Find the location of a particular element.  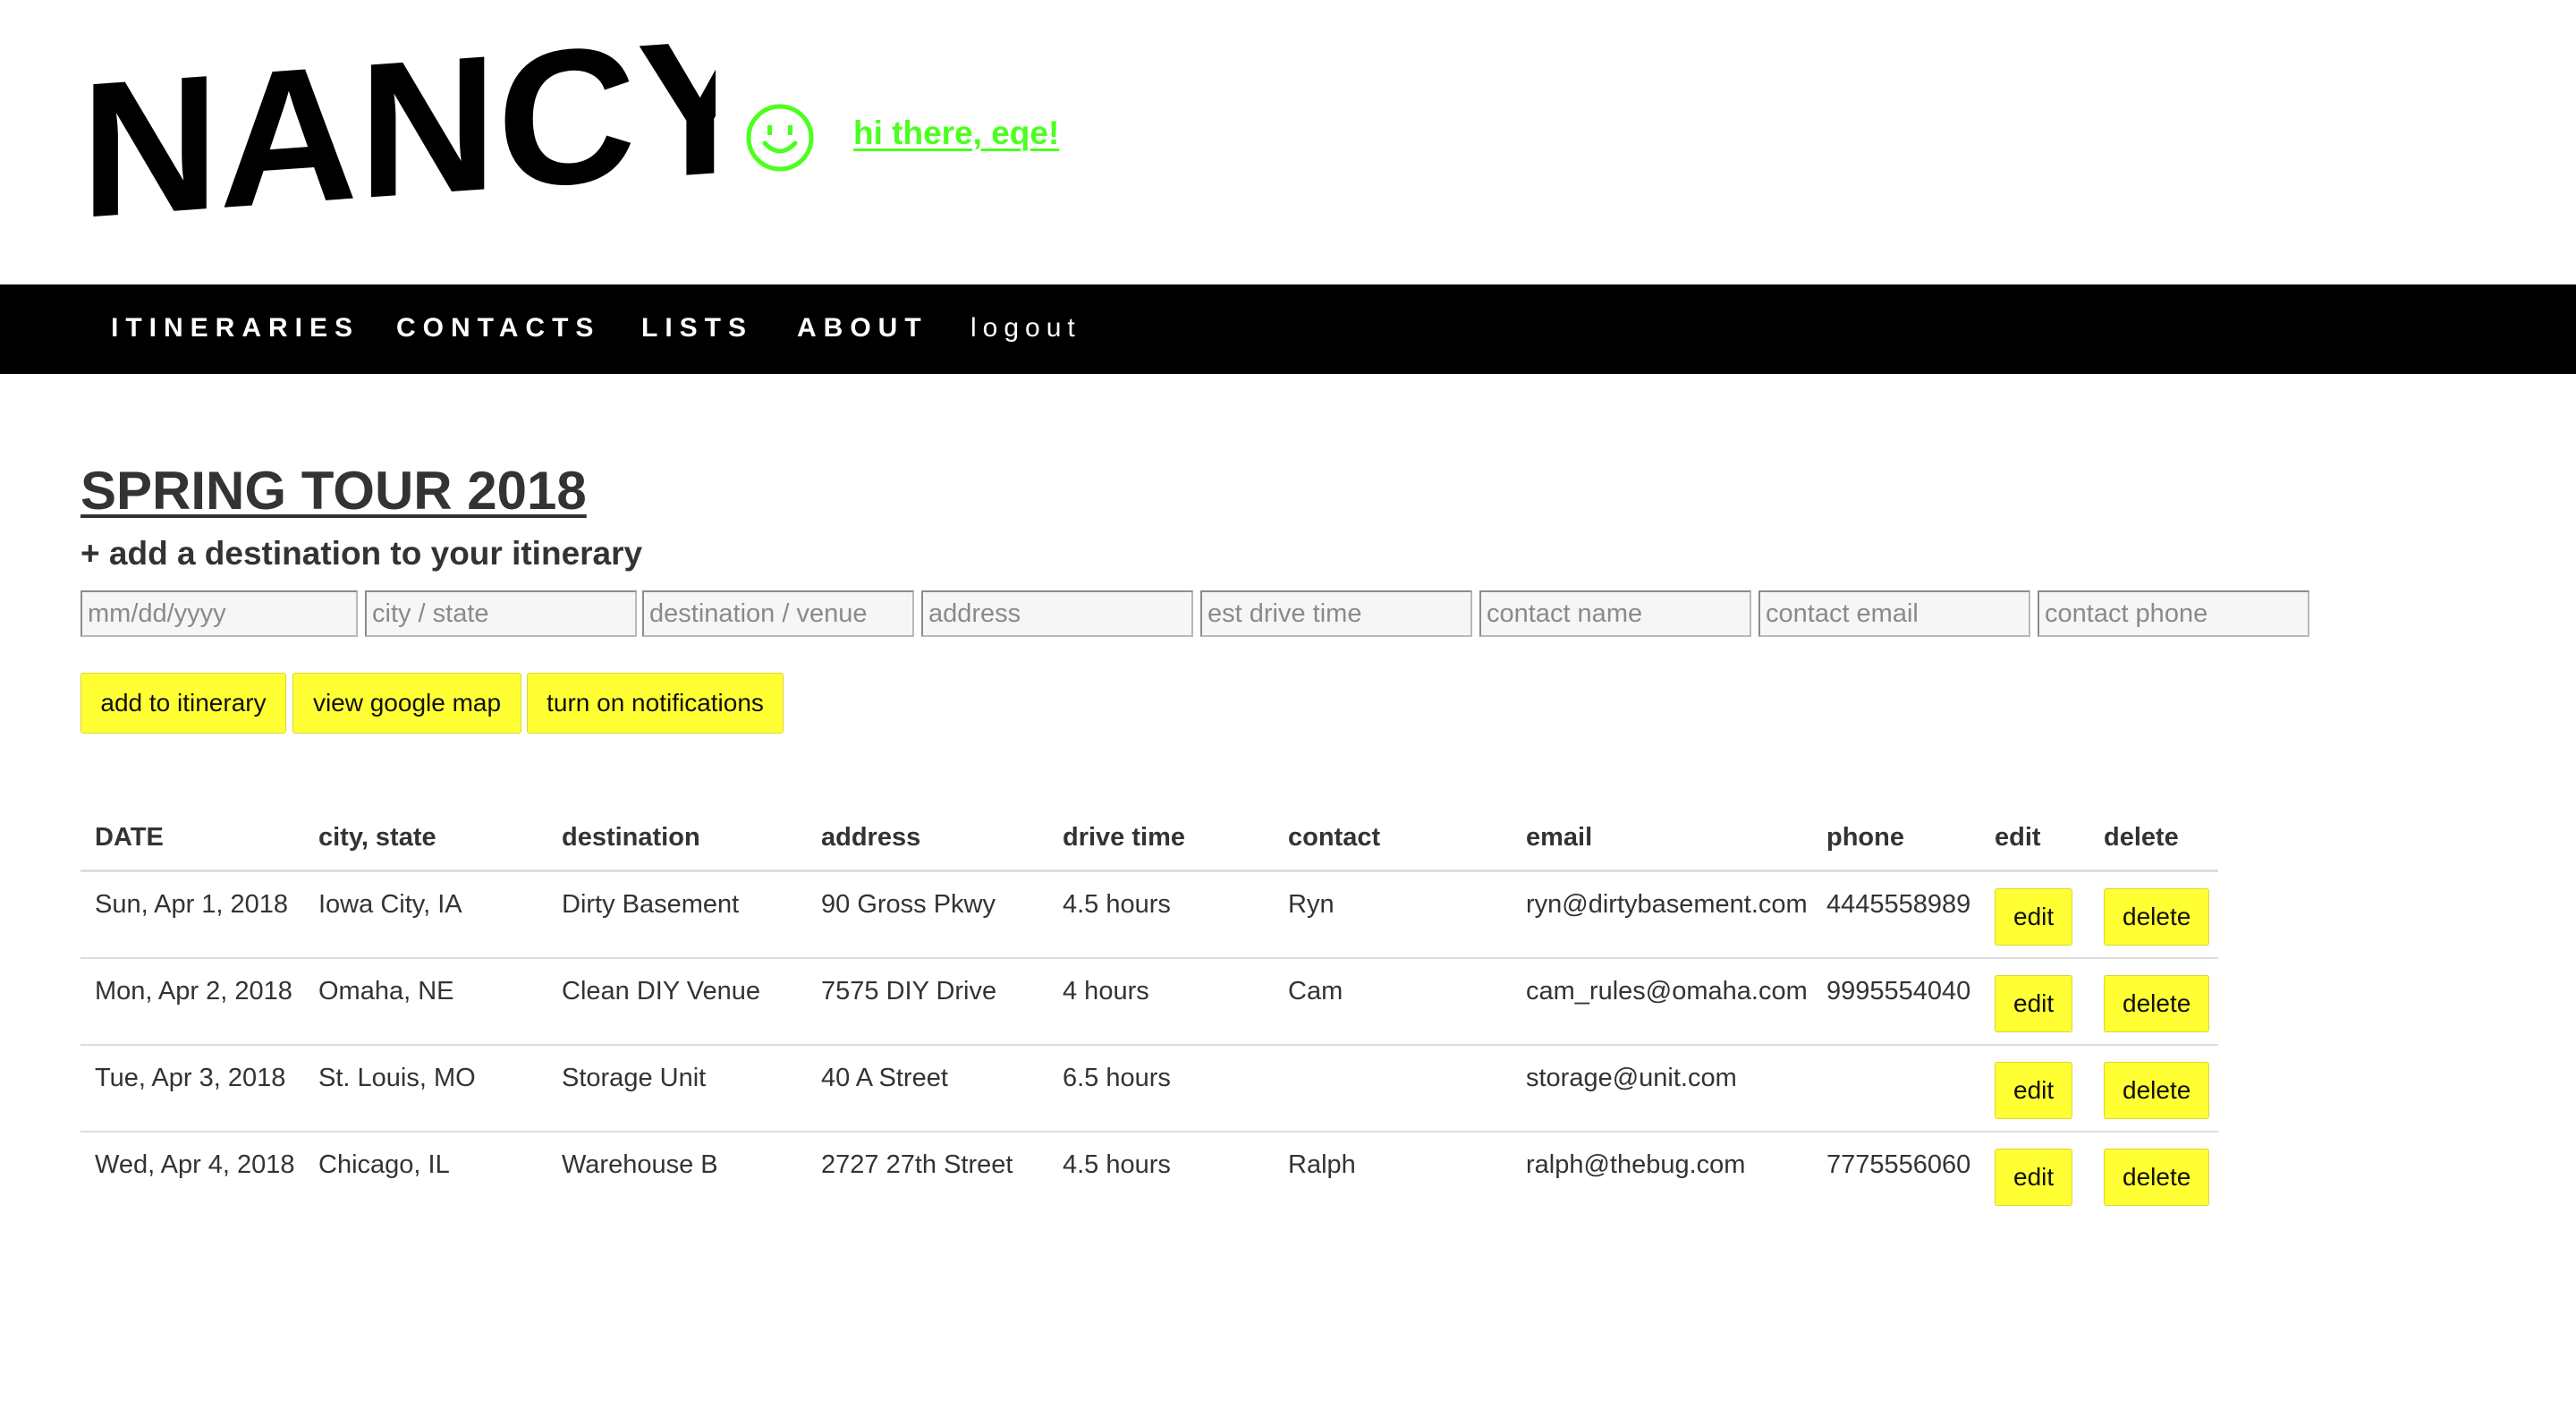

cell-email: ralph@thebug.com is located at coordinates (1636, 1164).